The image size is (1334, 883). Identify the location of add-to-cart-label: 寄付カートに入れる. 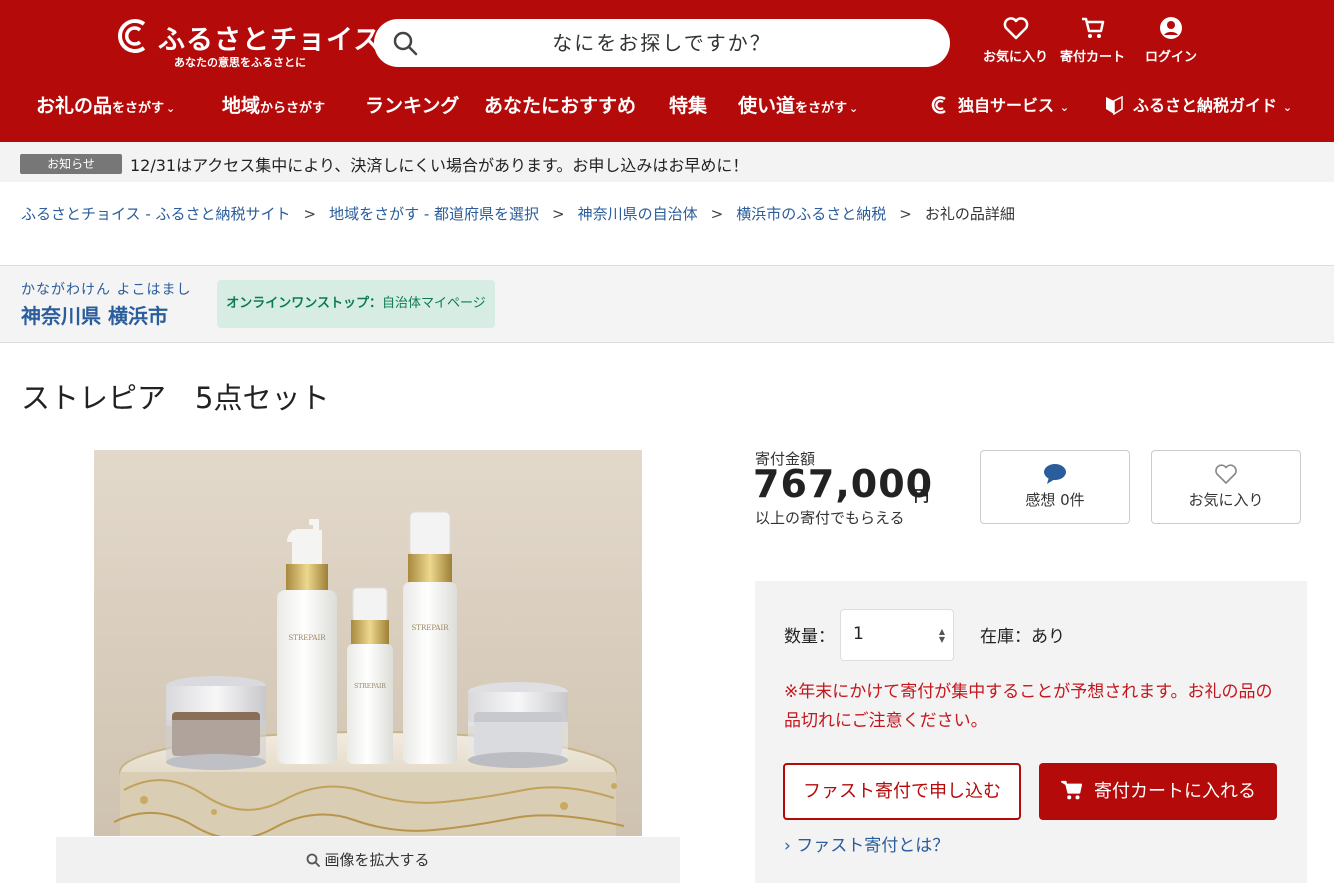
(1175, 791).